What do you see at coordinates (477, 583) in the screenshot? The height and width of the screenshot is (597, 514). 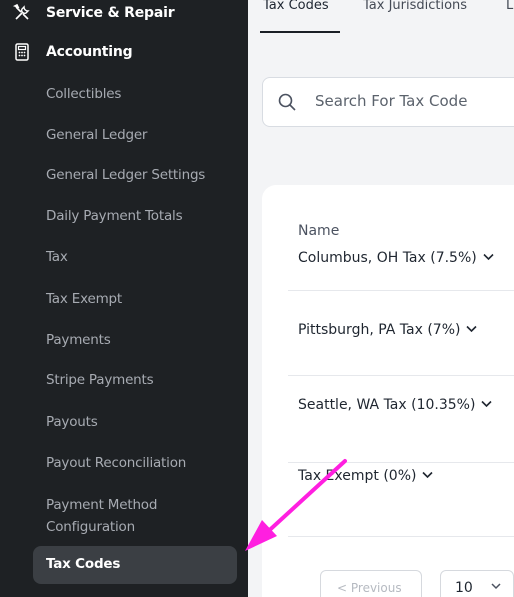 I see `page-size-select: 10` at bounding box center [477, 583].